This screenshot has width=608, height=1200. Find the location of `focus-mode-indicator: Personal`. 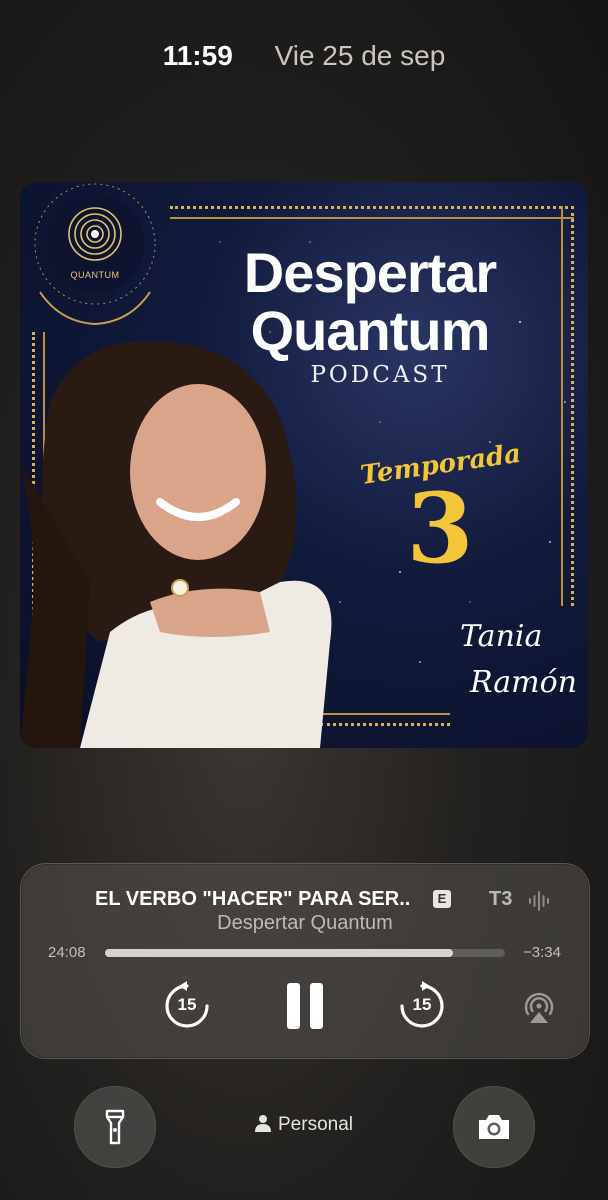

focus-mode-indicator: Personal is located at coordinates (303, 1125).